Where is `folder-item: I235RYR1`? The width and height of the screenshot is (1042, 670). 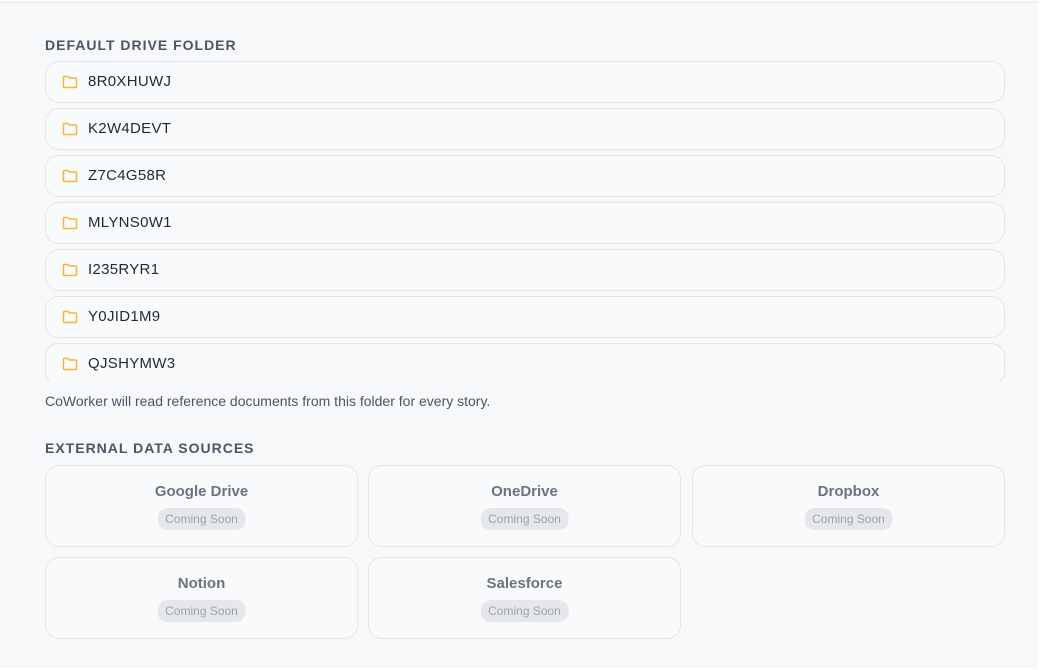 folder-item: I235RYR1 is located at coordinates (525, 270).